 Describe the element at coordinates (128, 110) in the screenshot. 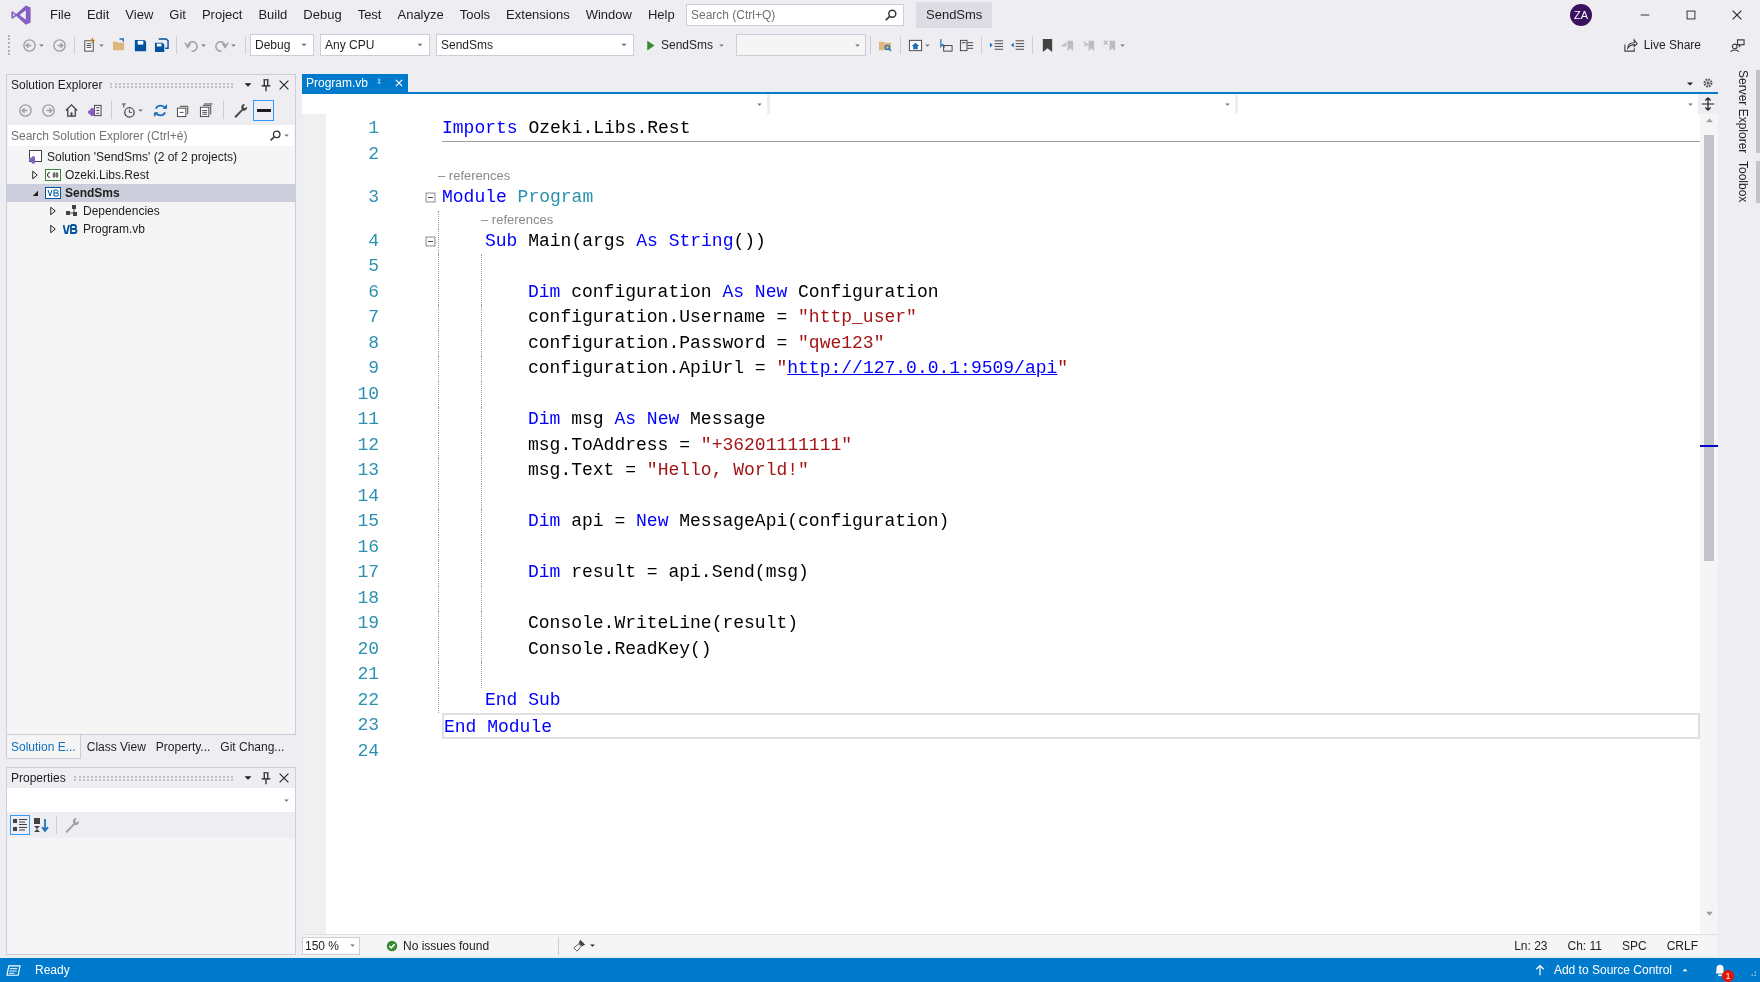

I see `clock-icon` at that location.